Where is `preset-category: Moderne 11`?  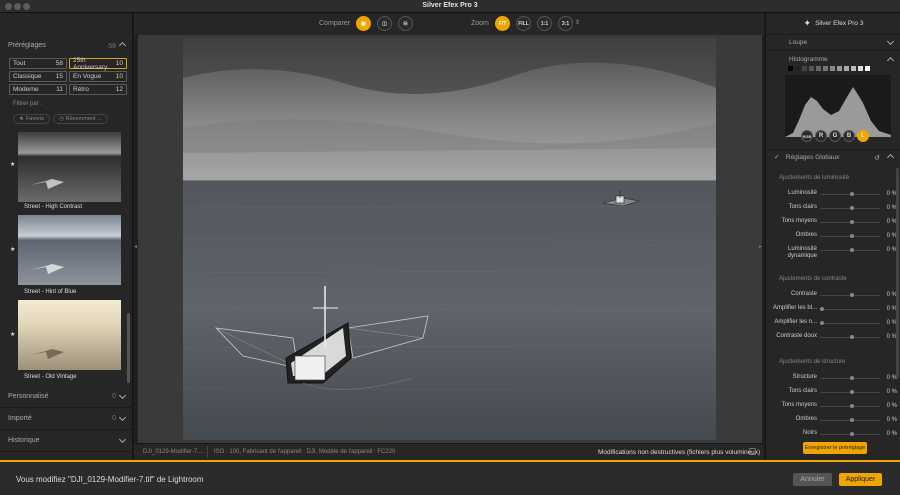
preset-category: Moderne 11 is located at coordinates (38, 89).